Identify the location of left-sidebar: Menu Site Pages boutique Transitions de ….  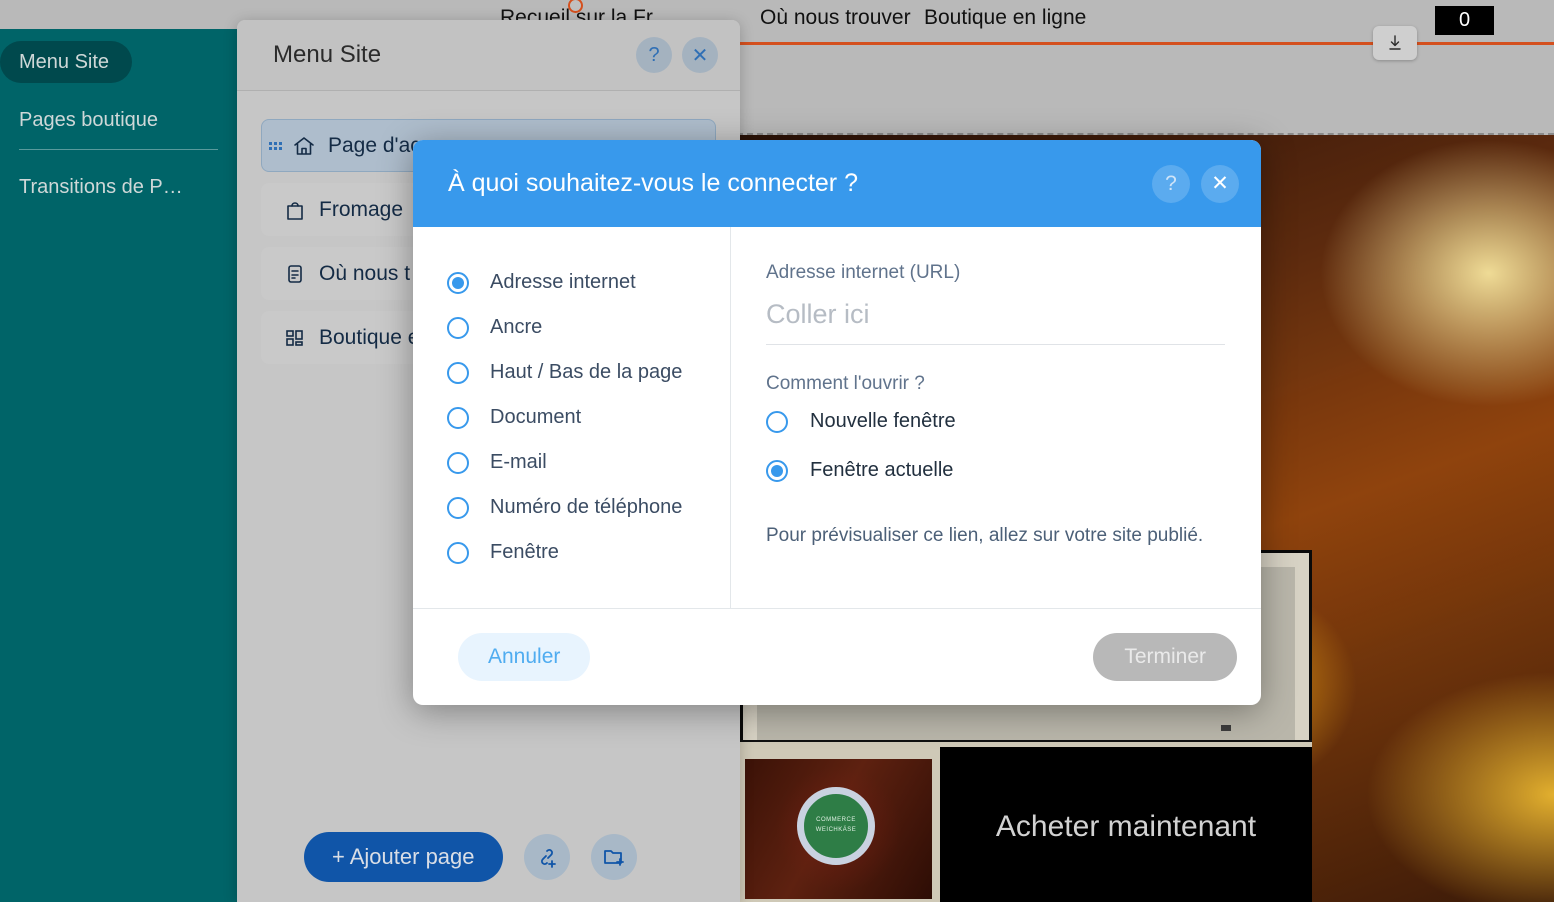
(118, 465).